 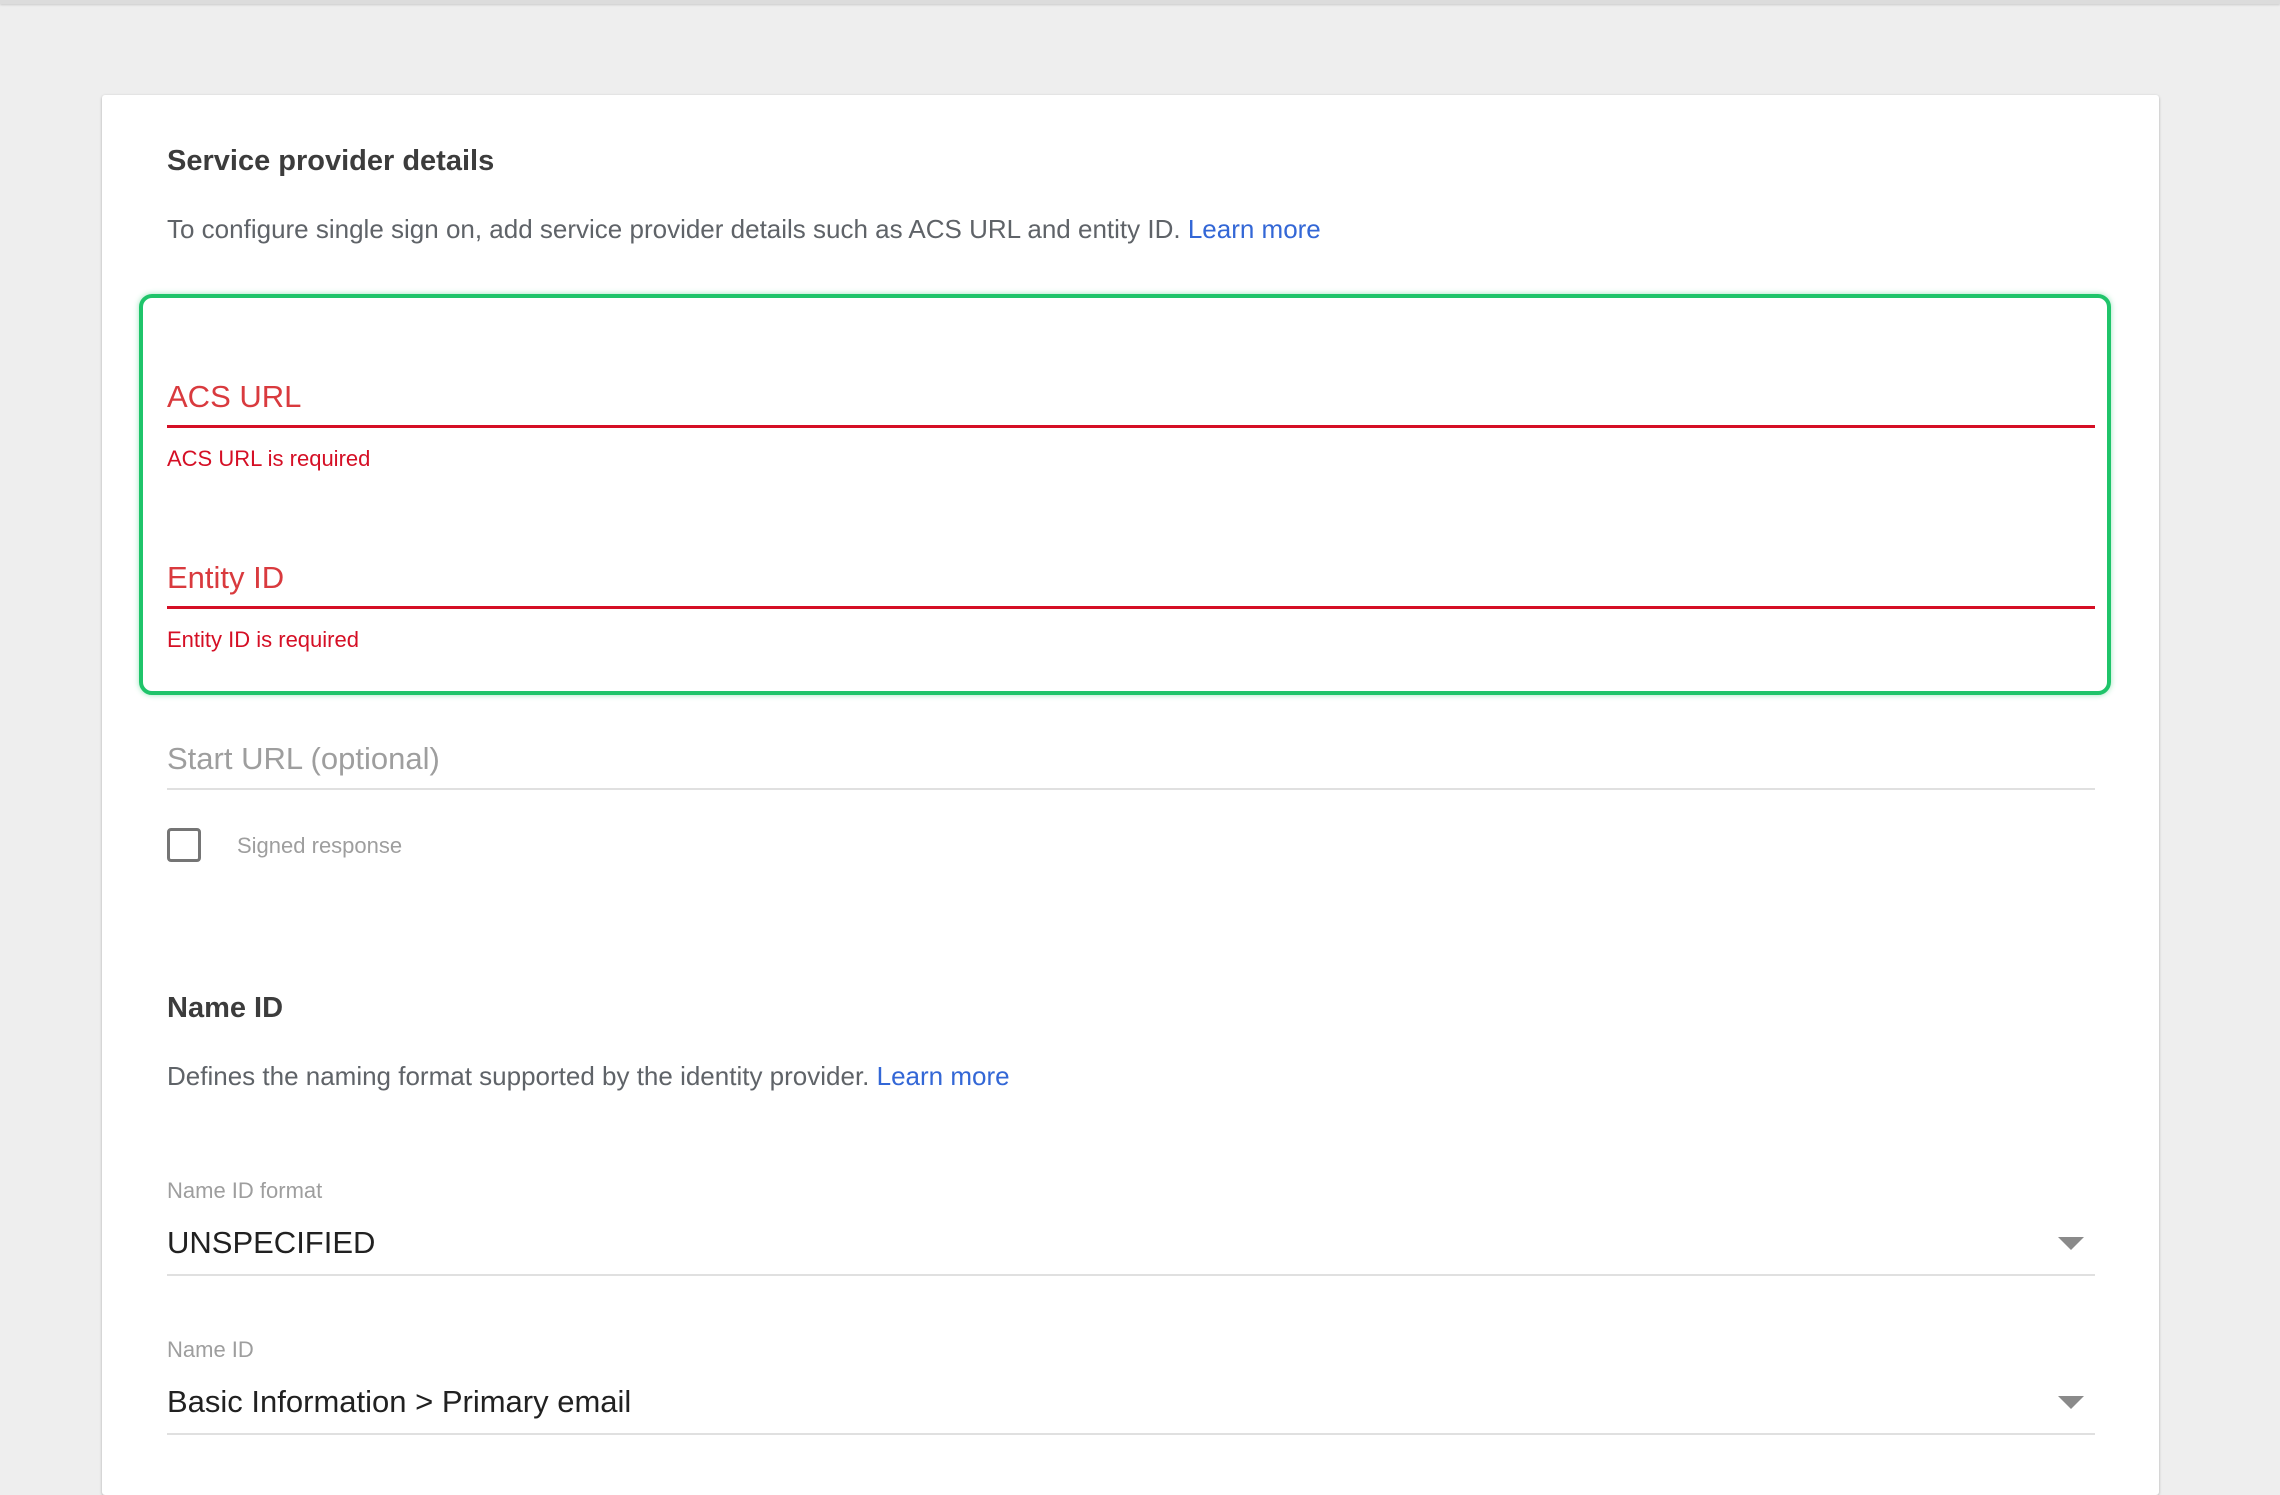 What do you see at coordinates (1131, 1434) in the screenshot?
I see `name-id-underline` at bounding box center [1131, 1434].